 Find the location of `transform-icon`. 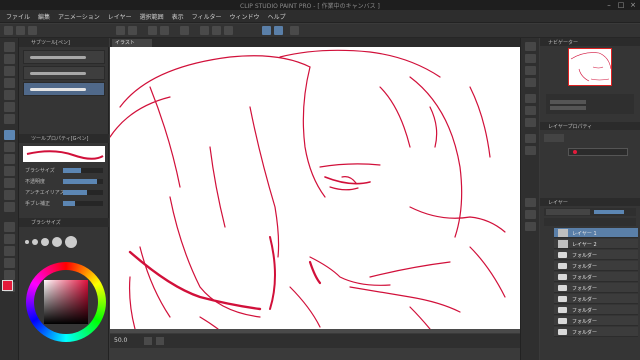

transform-icon is located at coordinates (184, 30).